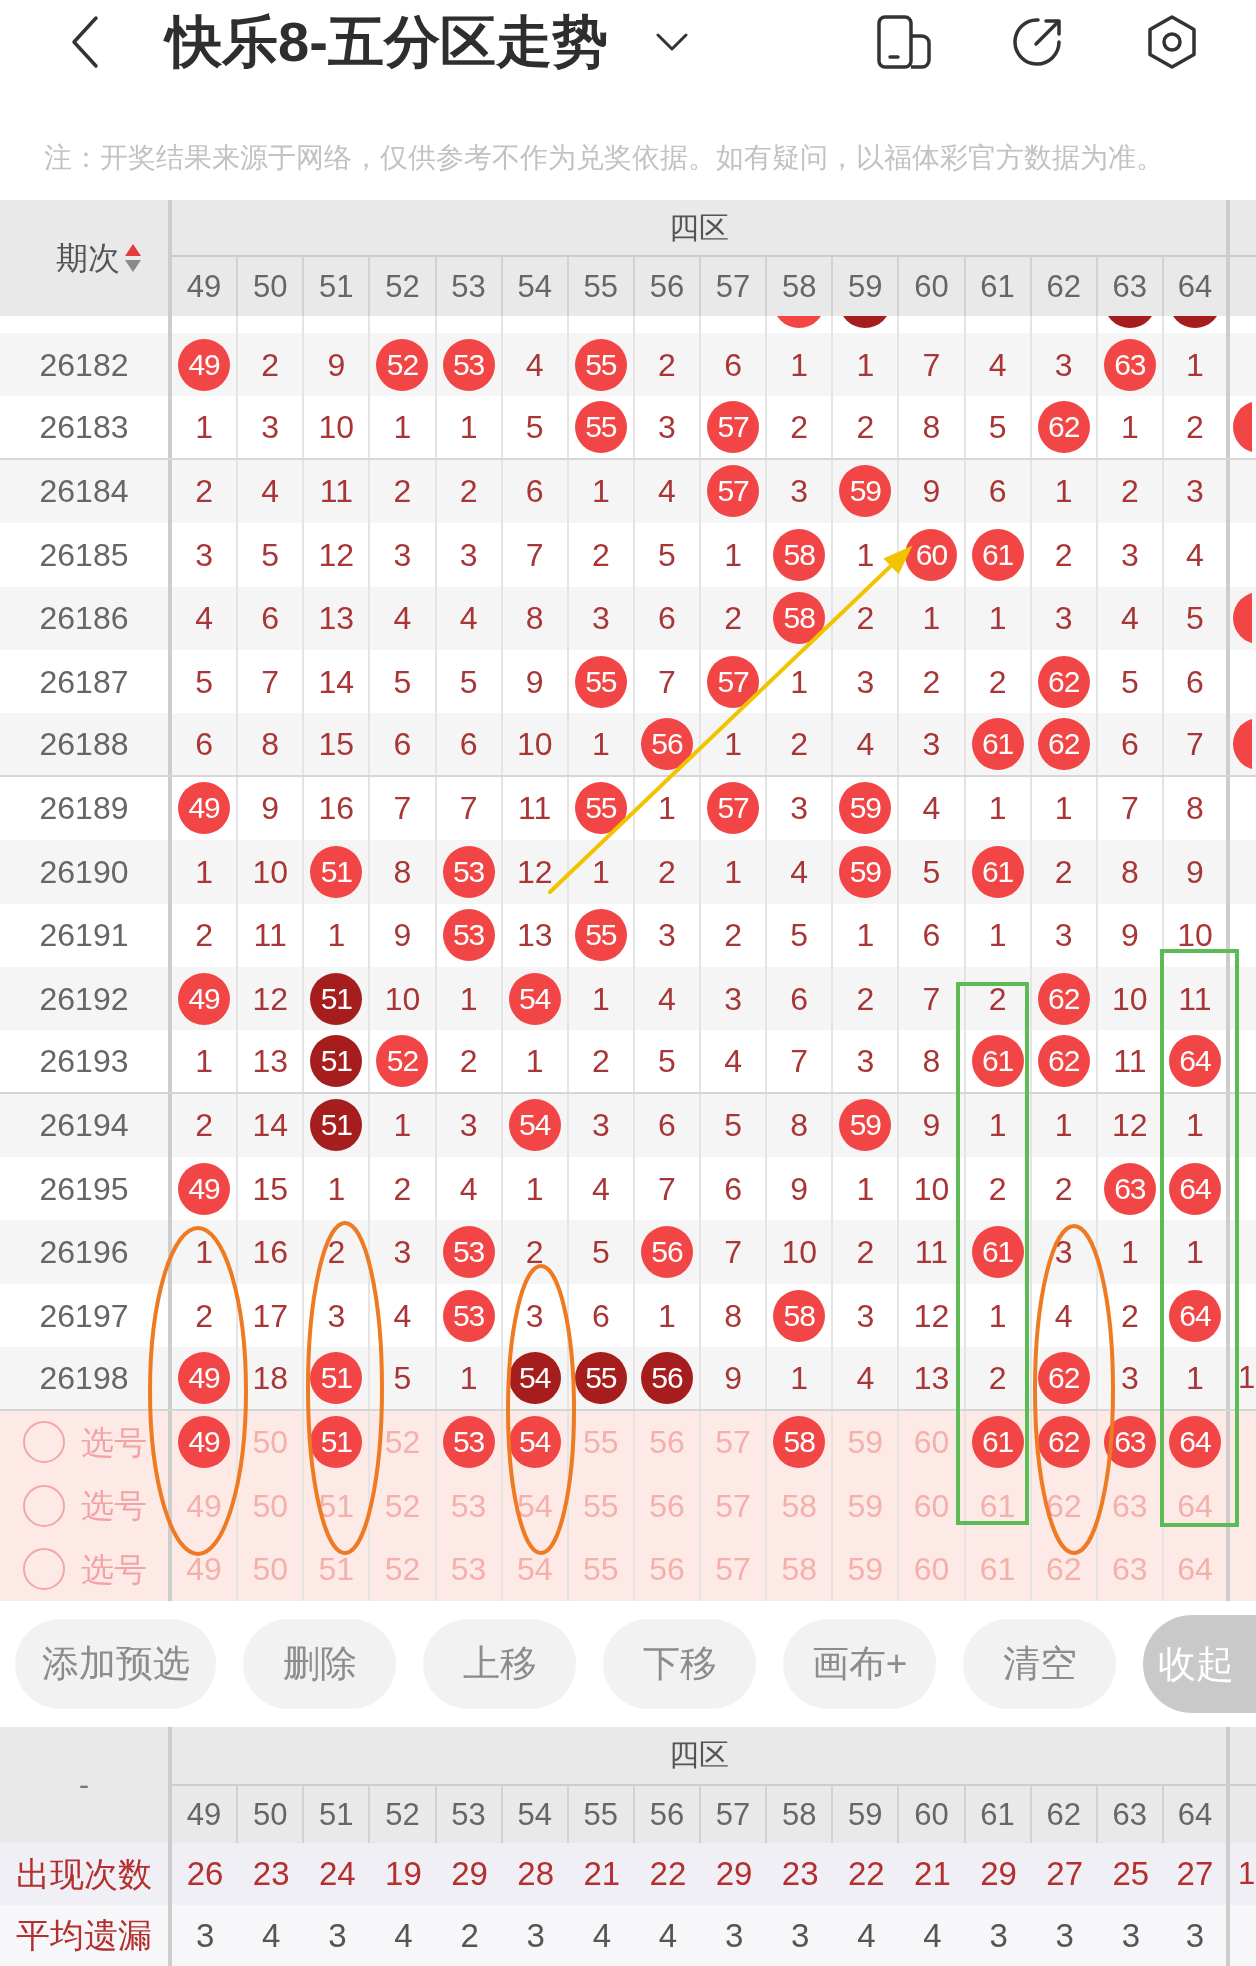 Image resolution: width=1256 pixels, height=1966 pixels. Describe the element at coordinates (601, 1814) in the screenshot. I see `column-number: 55` at that location.